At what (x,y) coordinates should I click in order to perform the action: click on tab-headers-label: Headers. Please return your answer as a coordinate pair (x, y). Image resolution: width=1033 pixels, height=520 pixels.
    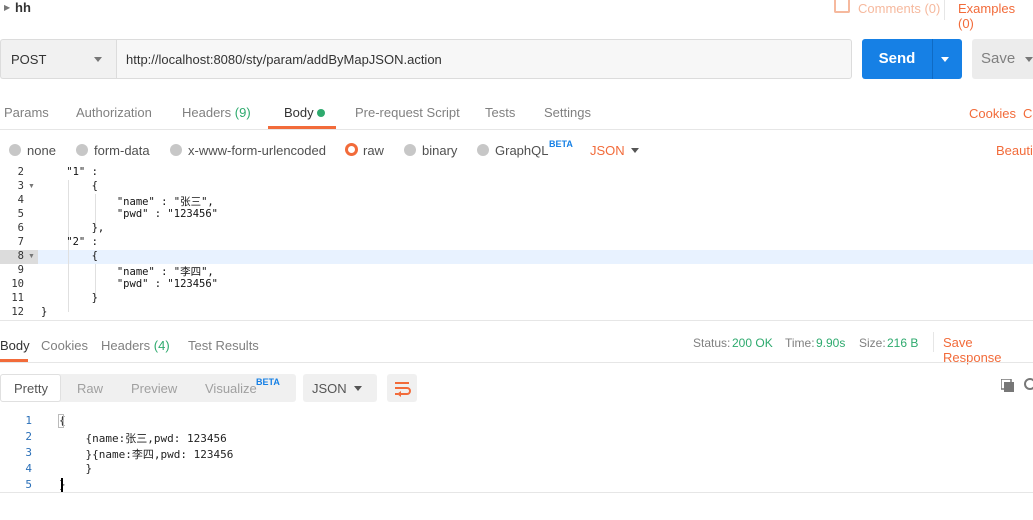
    Looking at the image, I should click on (207, 112).